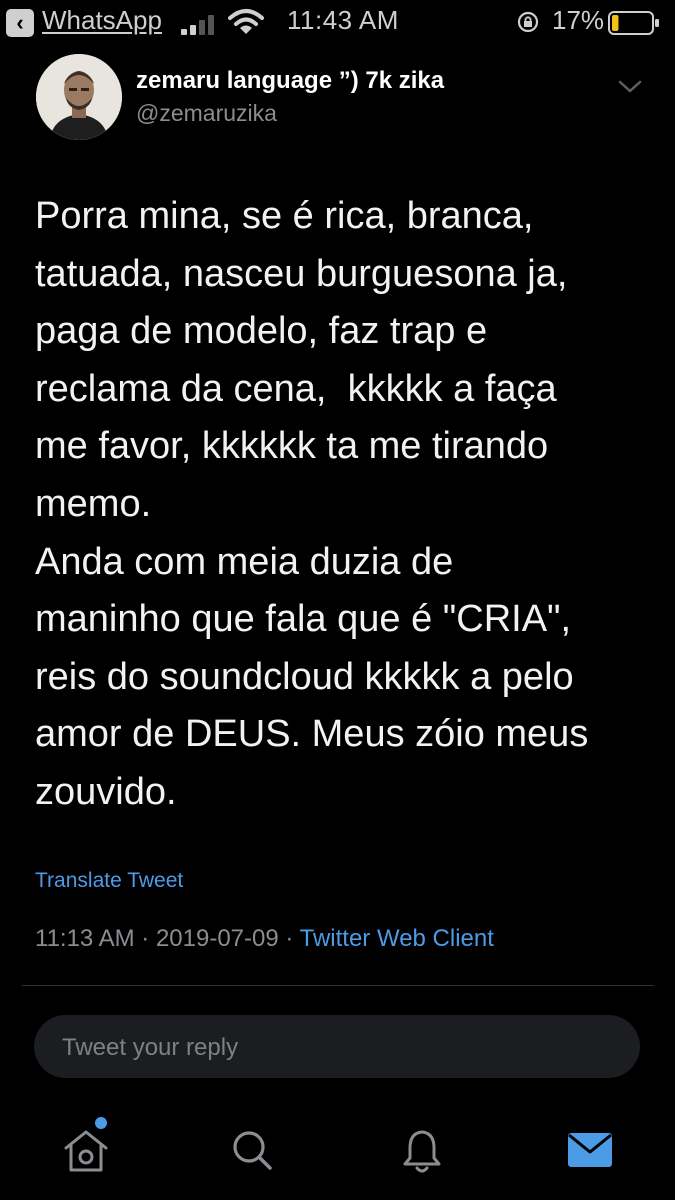  I want to click on rotation-lock-icon, so click(528, 22).